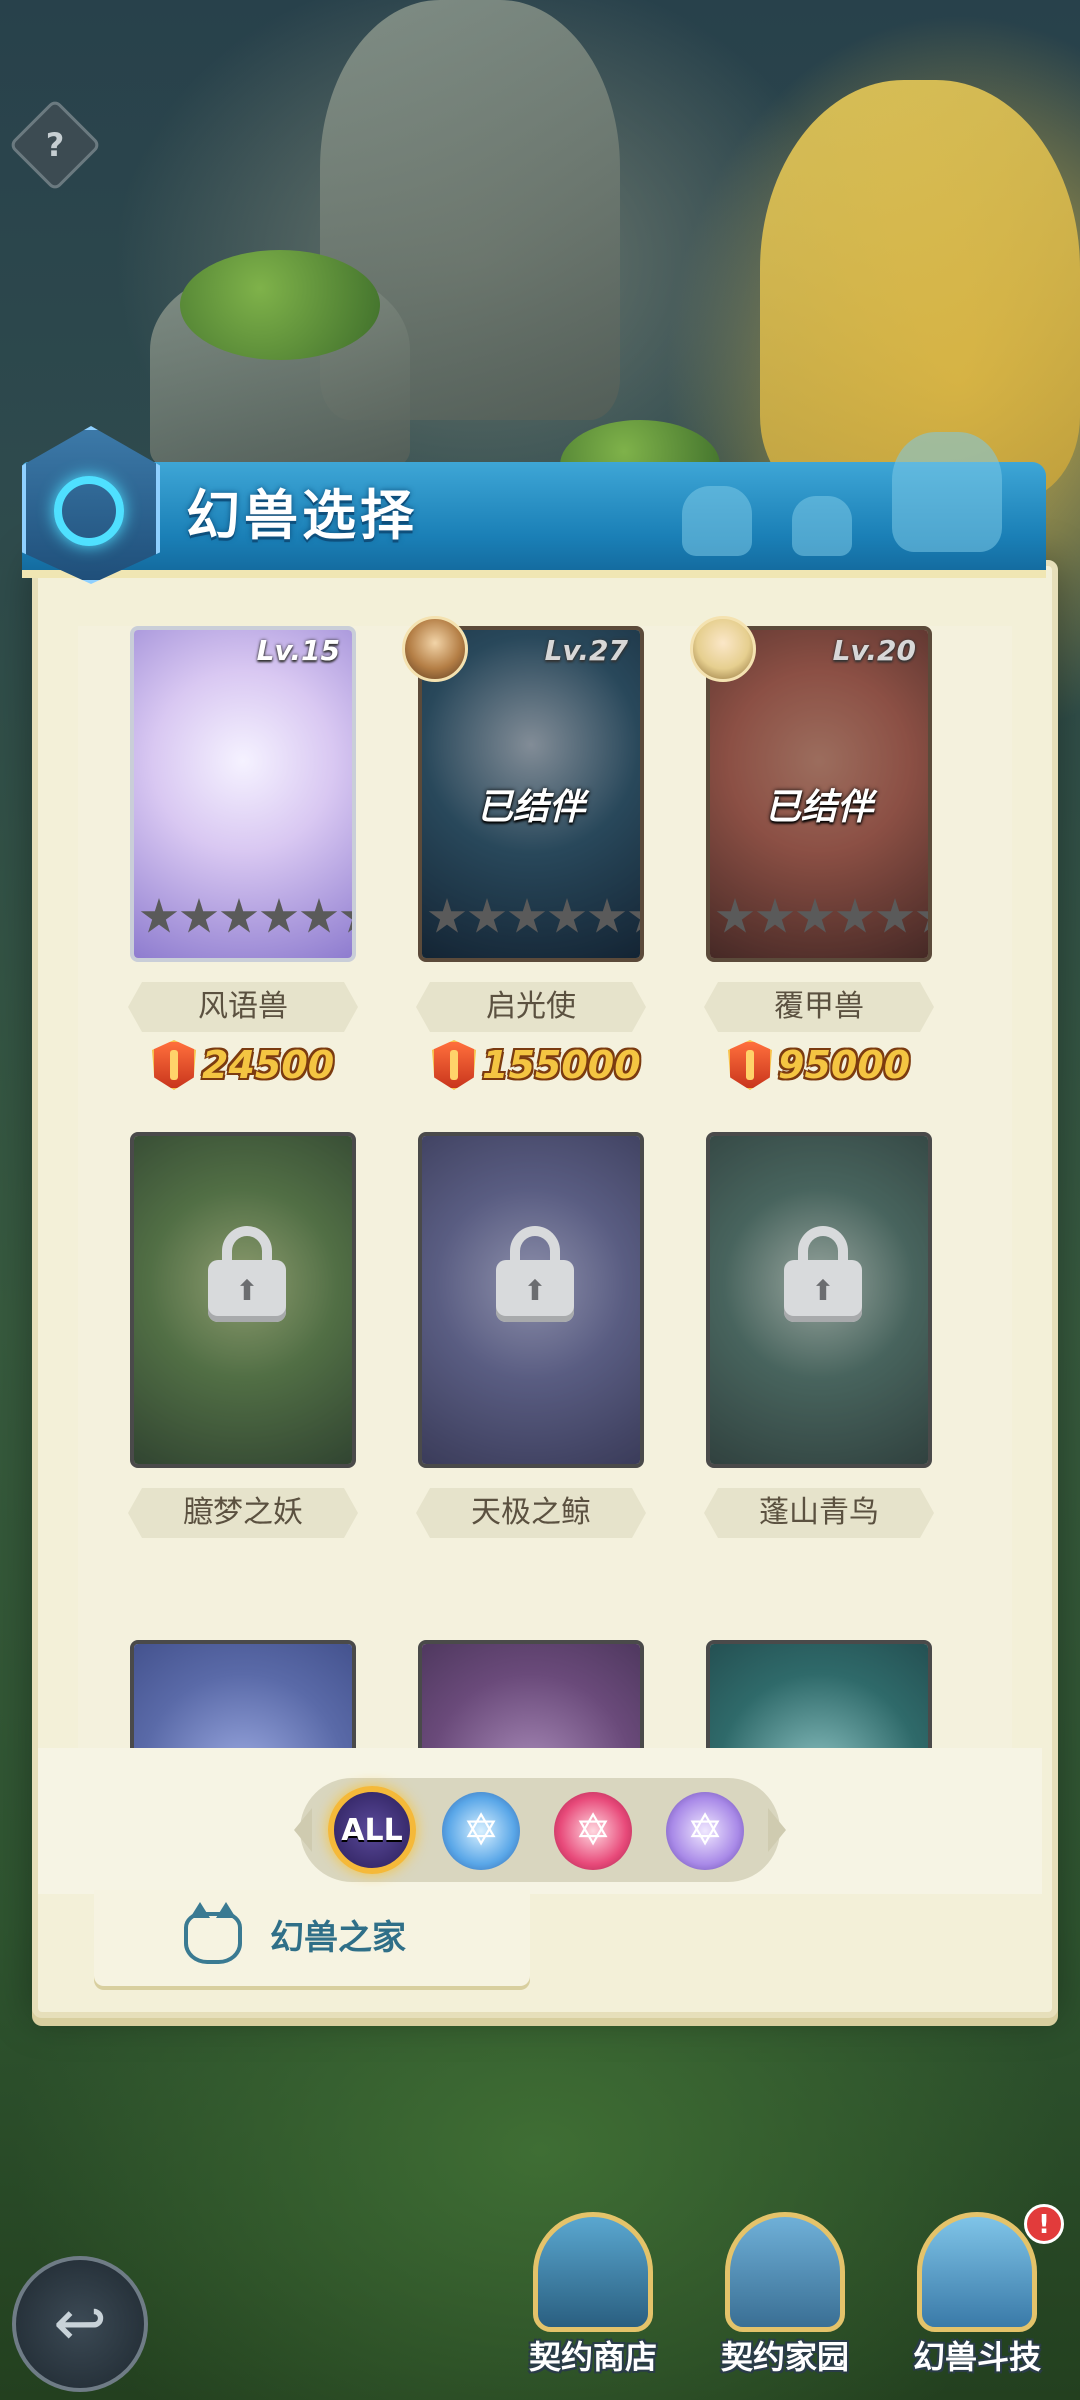 This screenshot has width=1080, height=2400. I want to click on level-label: Lv.27, so click(586, 650).